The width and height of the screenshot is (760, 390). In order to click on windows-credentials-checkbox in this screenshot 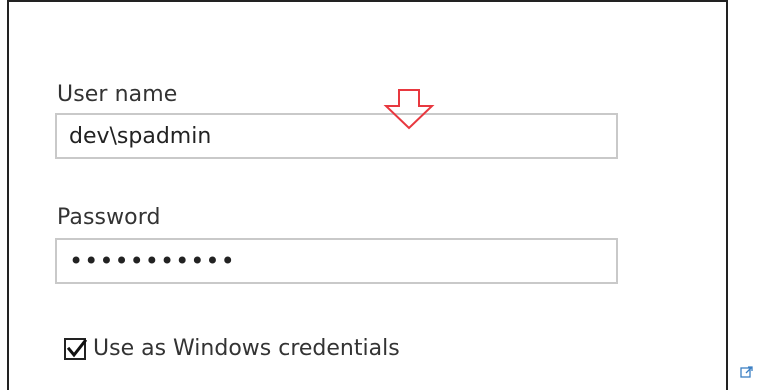, I will do `click(76, 348)`.